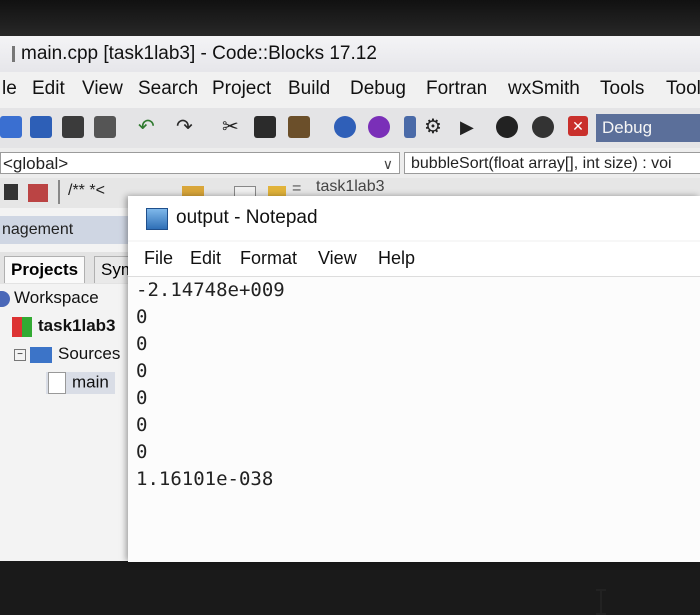  I want to click on management-title: nagement, so click(70, 230).